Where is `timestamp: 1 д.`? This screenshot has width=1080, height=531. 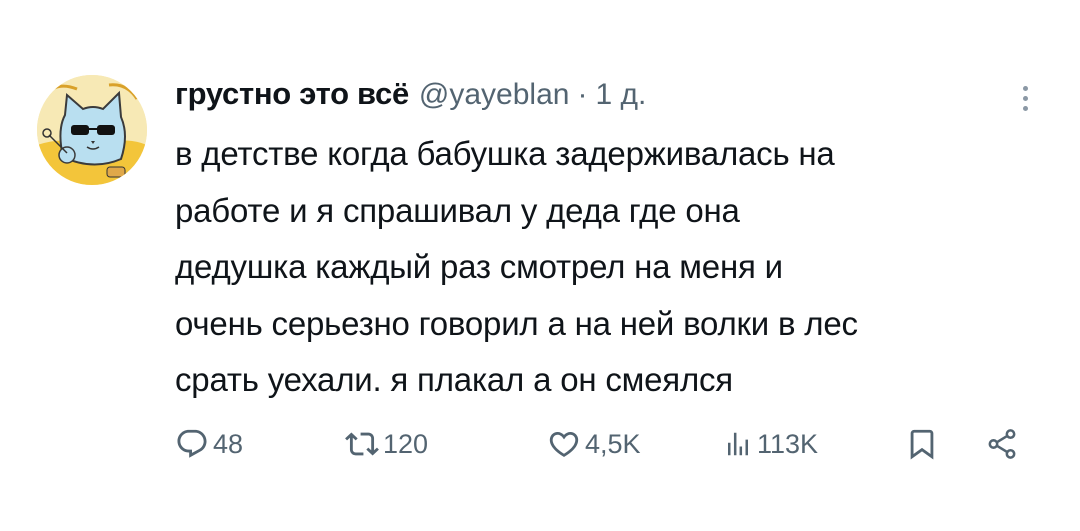 timestamp: 1 д. is located at coordinates (620, 95).